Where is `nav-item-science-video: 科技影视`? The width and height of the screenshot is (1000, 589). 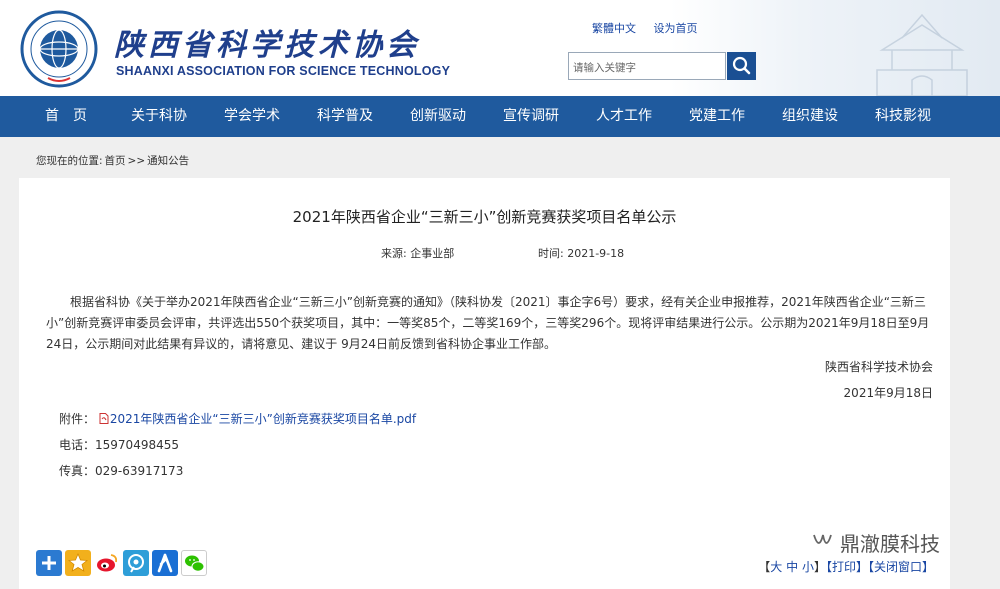
nav-item-science-video: 科技影视 is located at coordinates (903, 116).